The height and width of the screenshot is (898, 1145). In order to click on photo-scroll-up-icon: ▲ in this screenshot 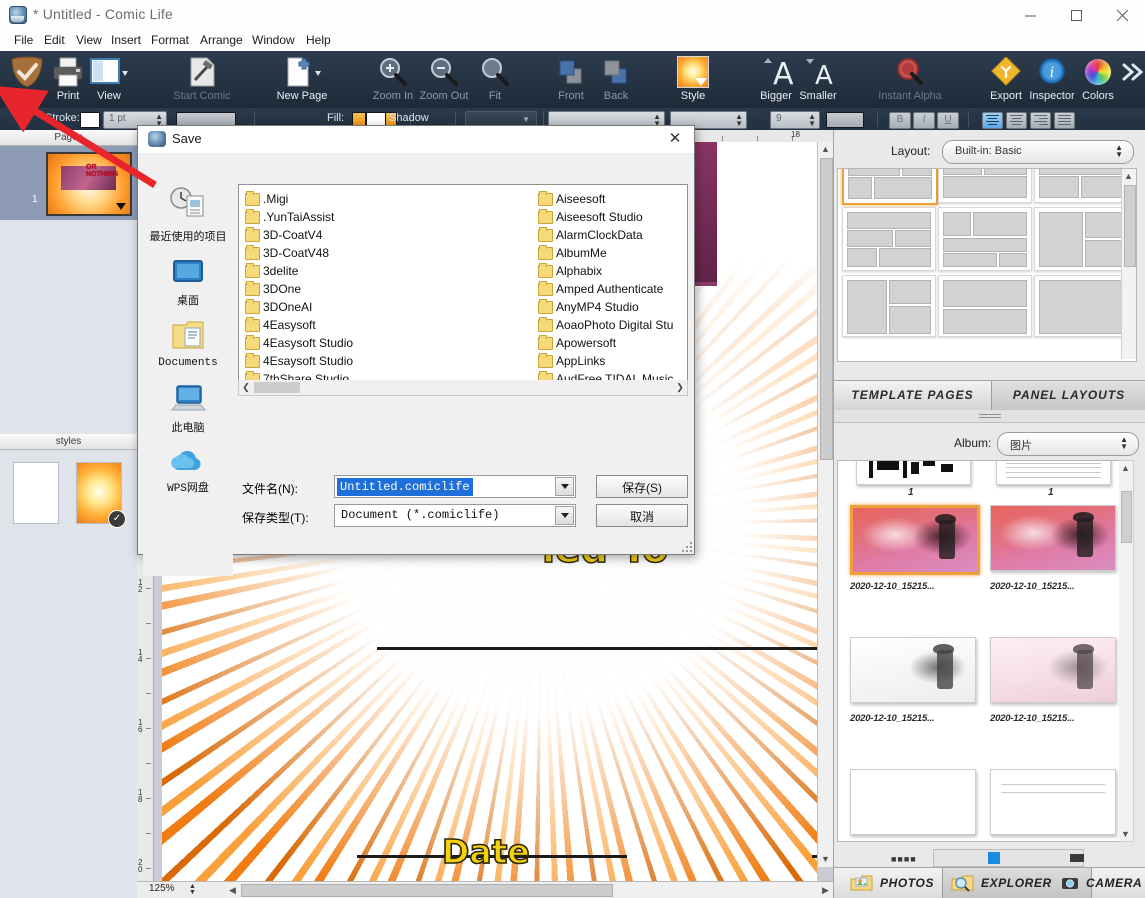, I will do `click(1125, 468)`.